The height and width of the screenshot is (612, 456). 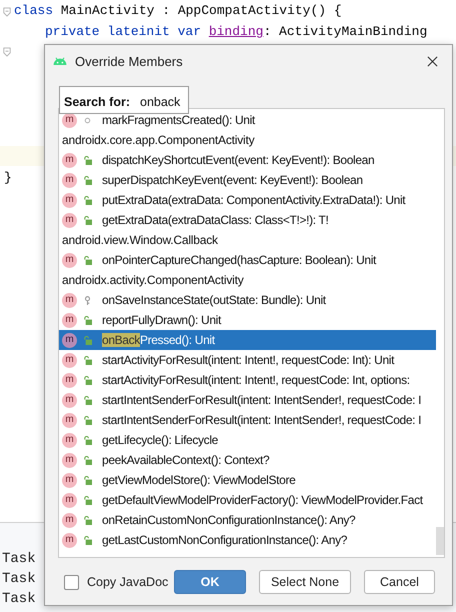 What do you see at coordinates (87, 300) in the screenshot?
I see `key-icon` at bounding box center [87, 300].